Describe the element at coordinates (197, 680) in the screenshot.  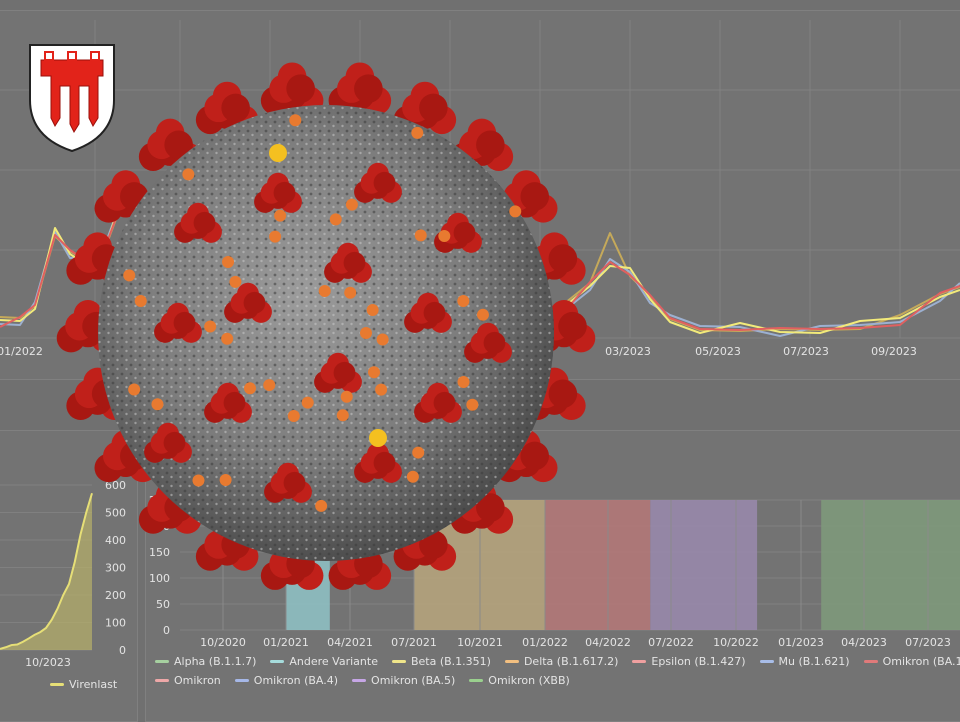
I see `legend-label: Omikron` at that location.